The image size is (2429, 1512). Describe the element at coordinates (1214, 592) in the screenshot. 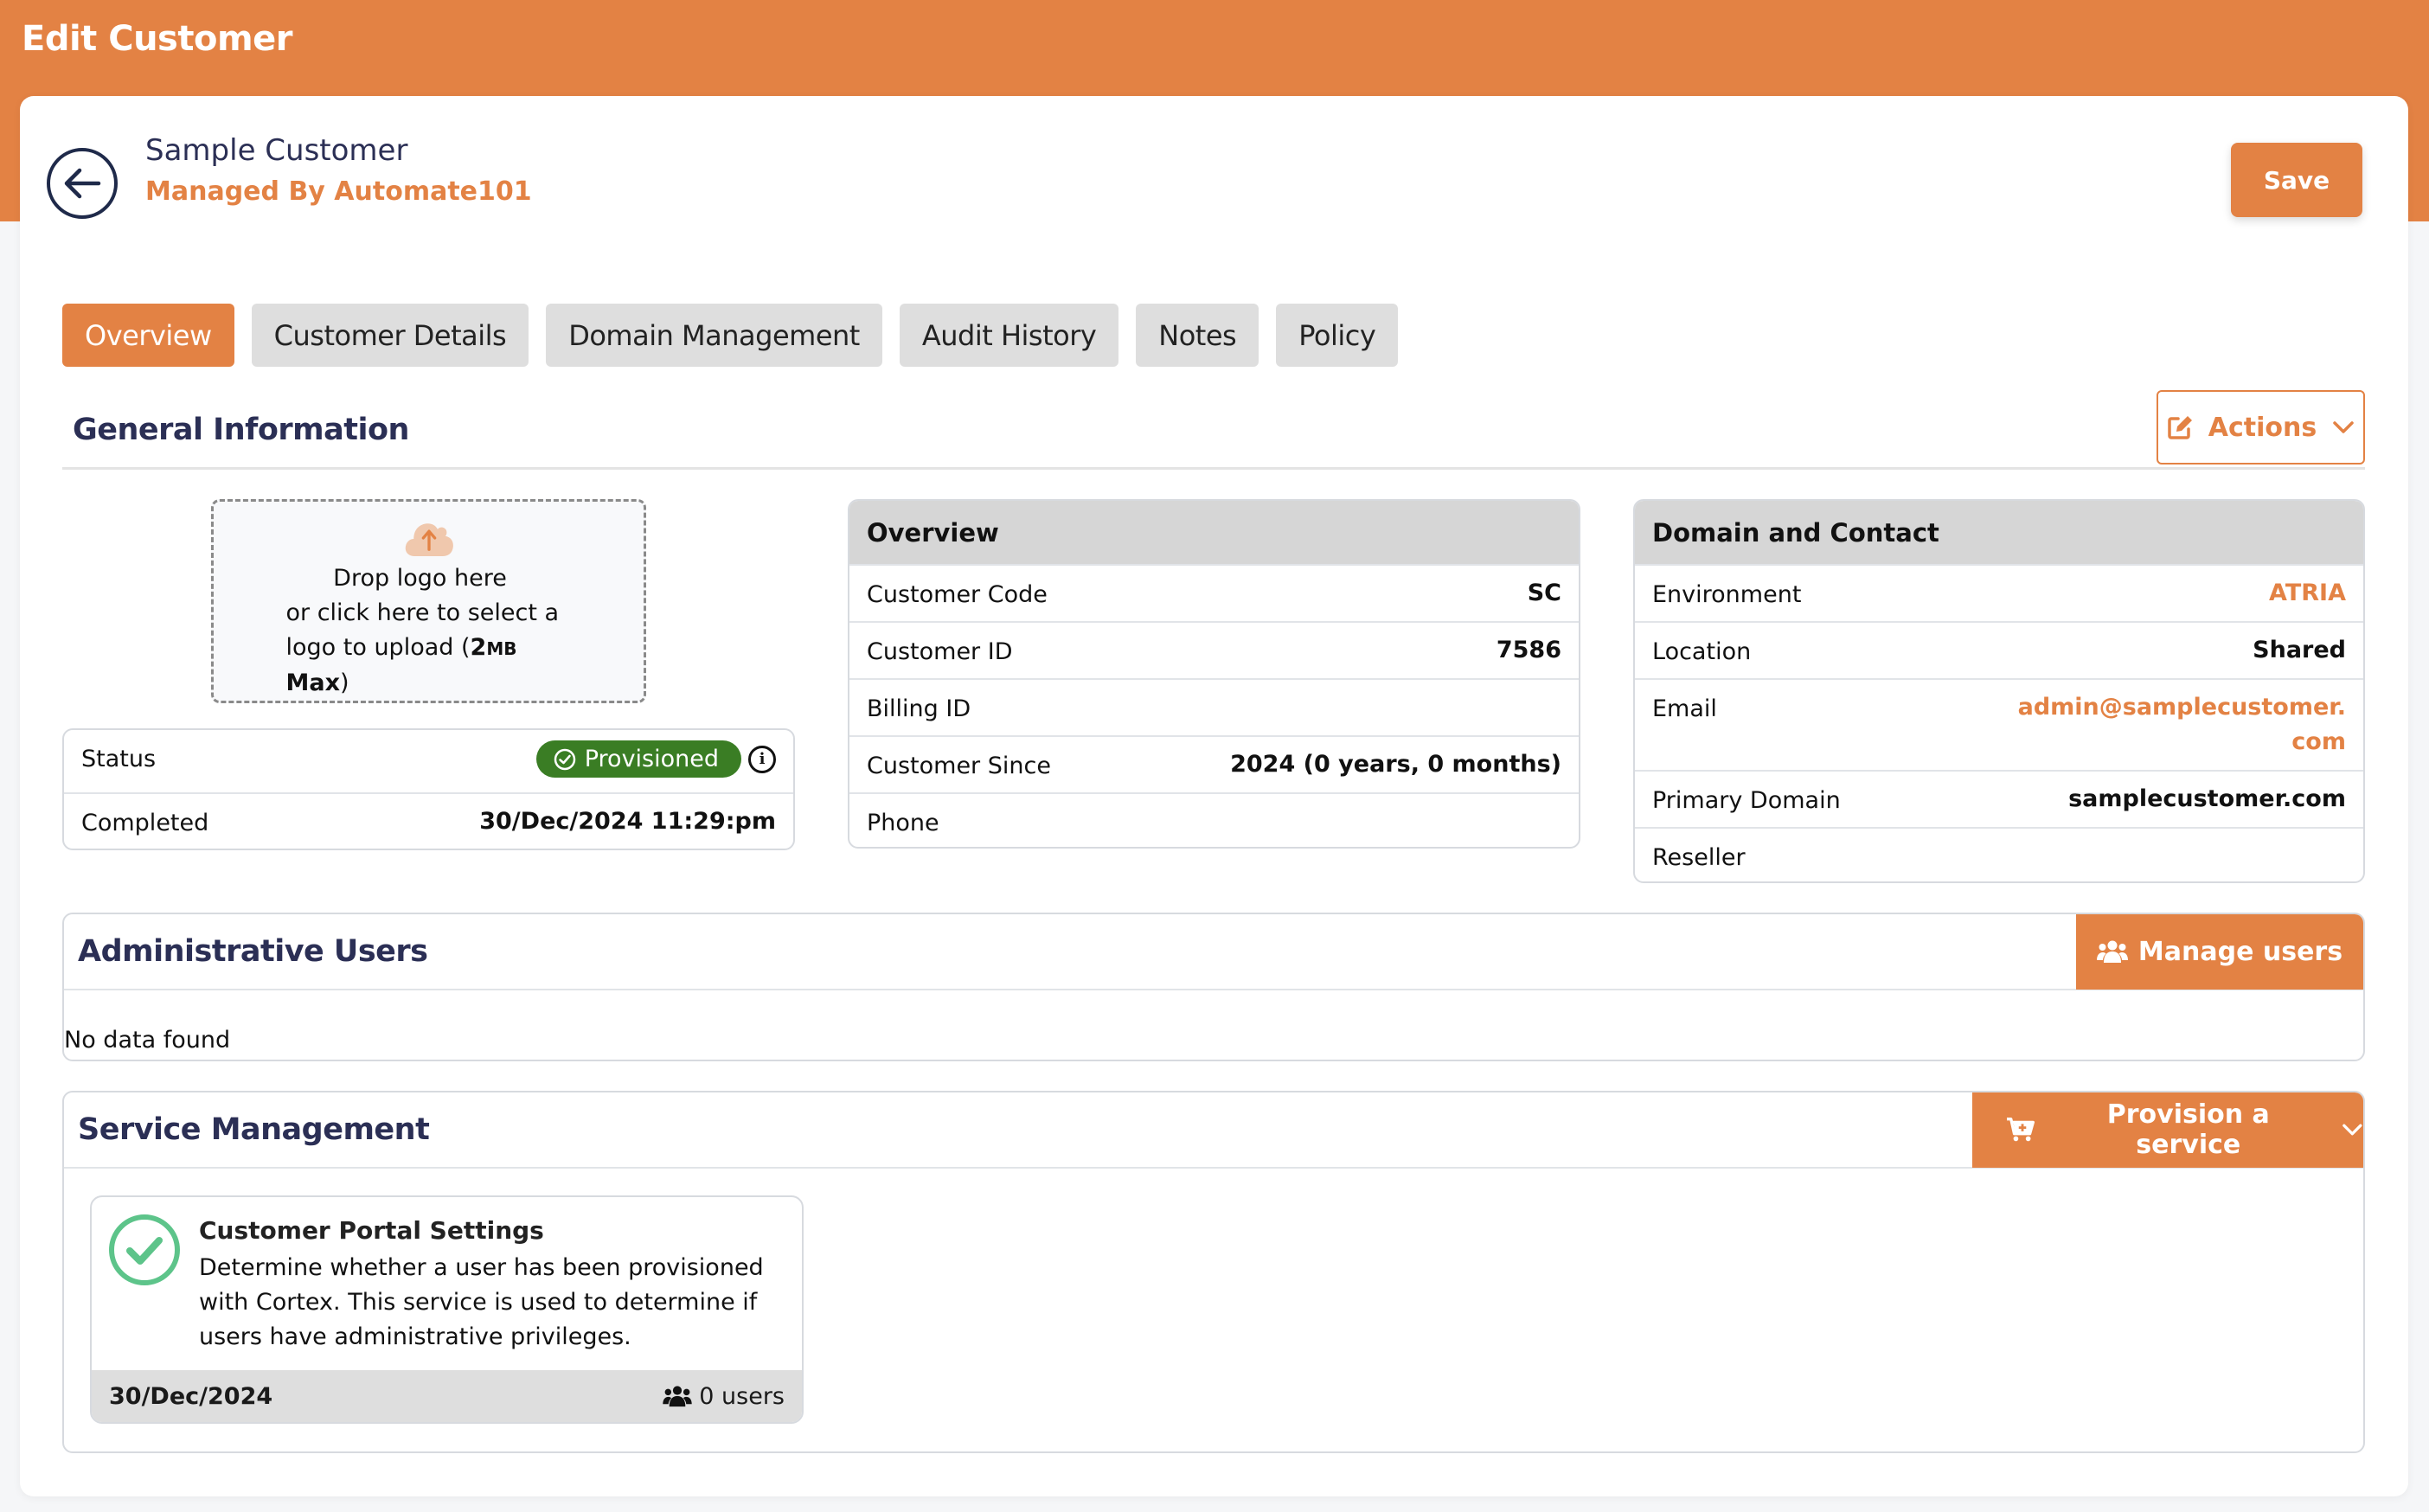

I see `info-row-customer-code: Customer Code SC` at that location.